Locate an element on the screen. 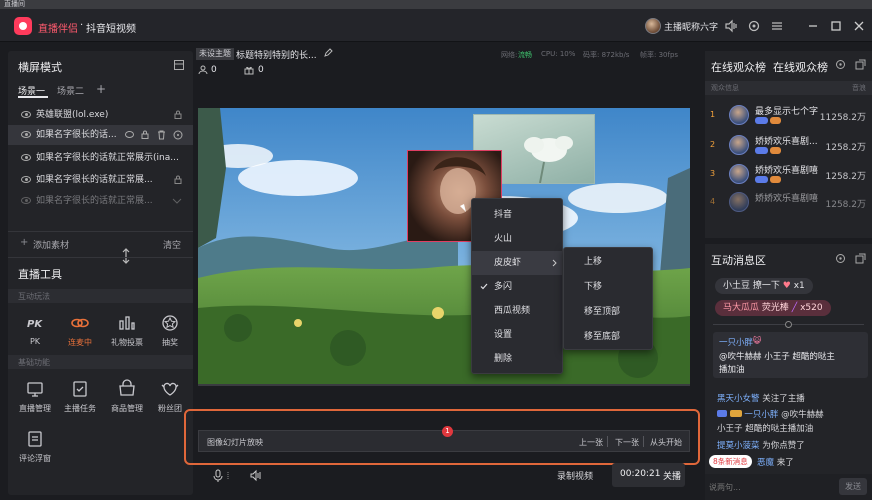  tab-online-rank-2: 在线观众榜 is located at coordinates (800, 67).